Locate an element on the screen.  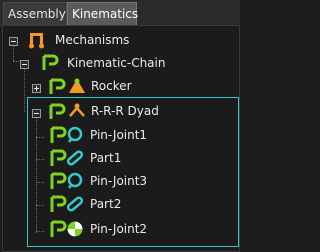
tree-connector is located at coordinates (24, 89).